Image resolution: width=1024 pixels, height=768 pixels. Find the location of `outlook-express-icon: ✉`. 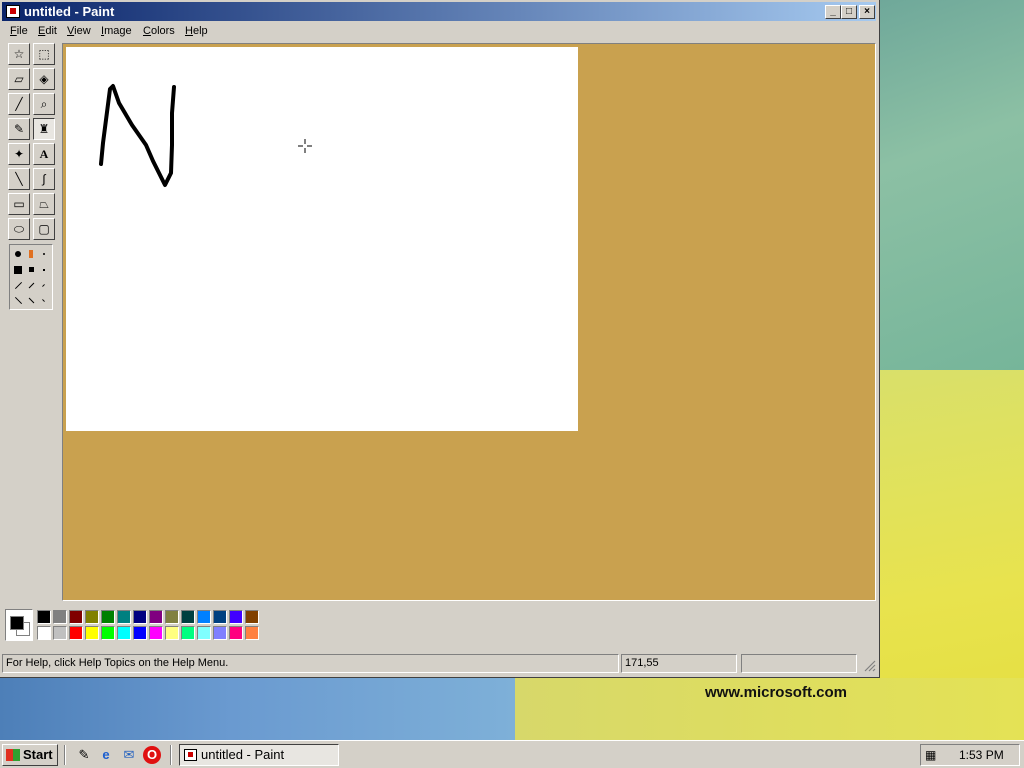

outlook-express-icon: ✉ is located at coordinates (129, 755).